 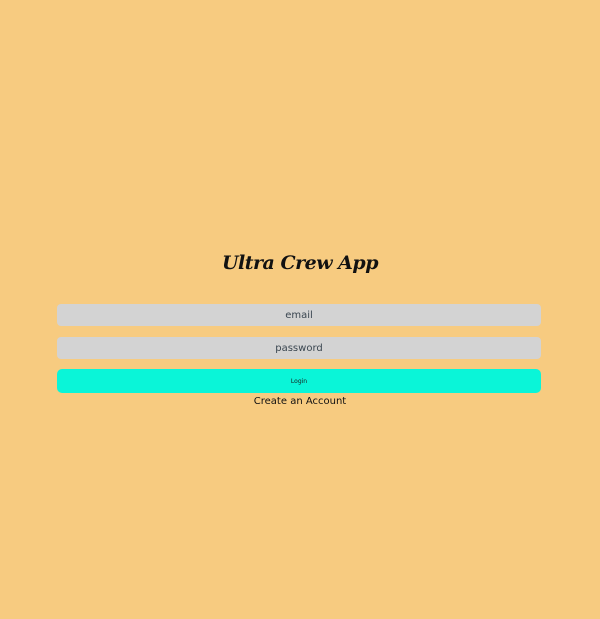 What do you see at coordinates (300, 401) in the screenshot?
I see `create-account-link: Create an Account` at bounding box center [300, 401].